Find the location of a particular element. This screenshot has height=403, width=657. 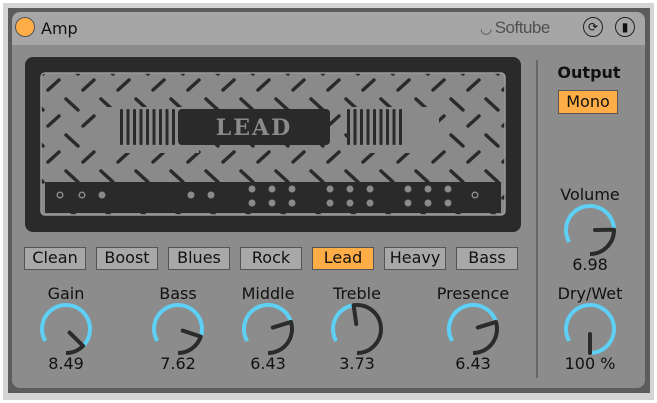

section-divider is located at coordinates (537, 219).